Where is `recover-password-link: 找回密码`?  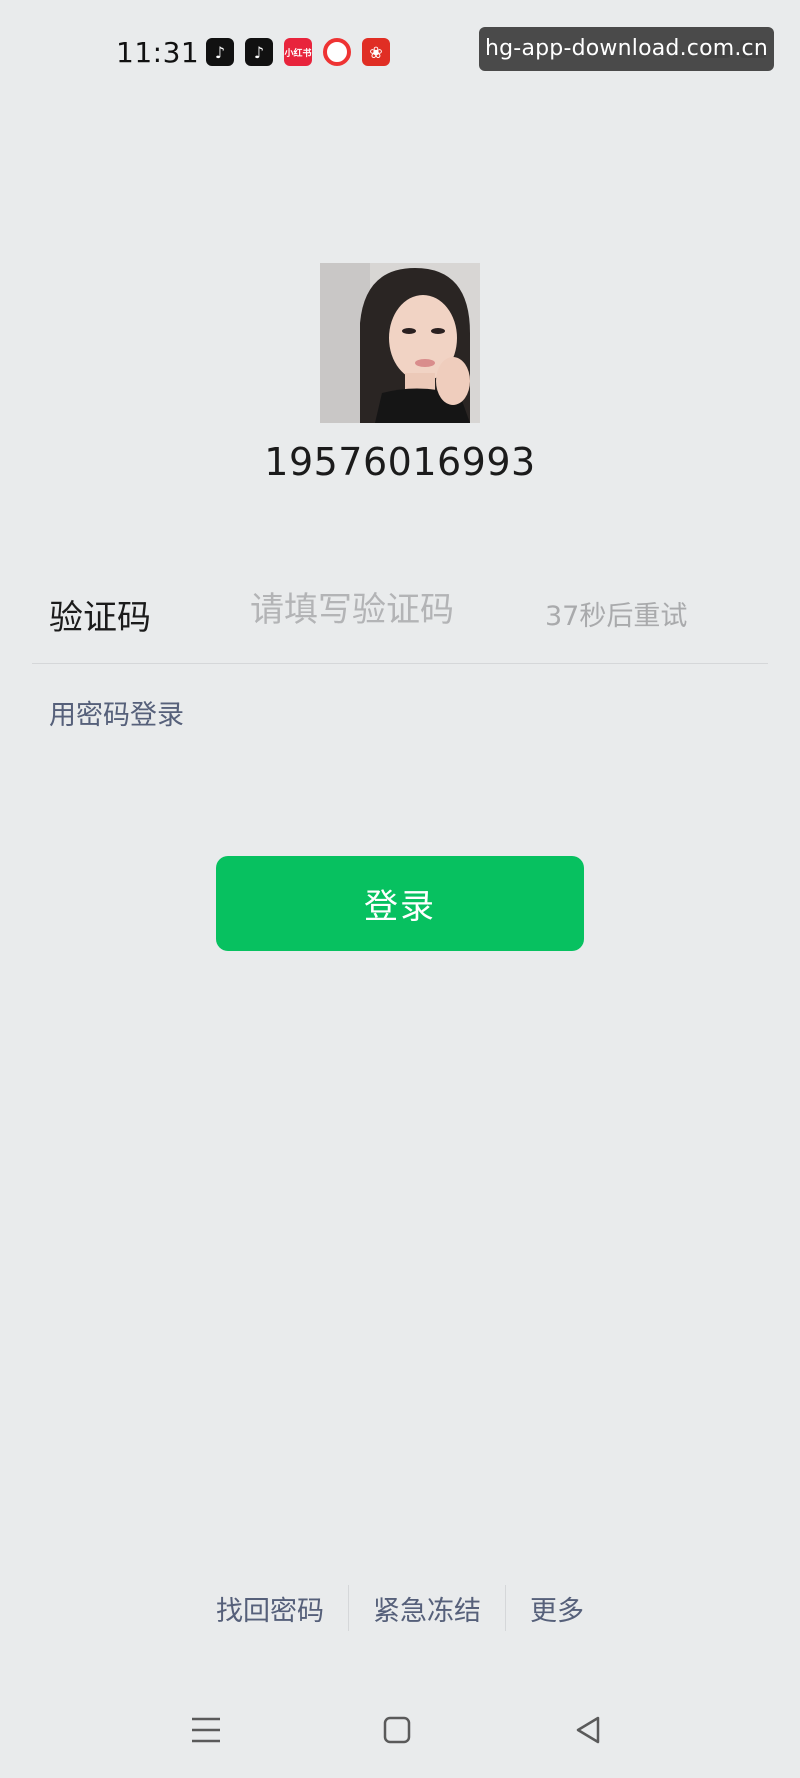 recover-password-link: 找回密码 is located at coordinates (270, 1608).